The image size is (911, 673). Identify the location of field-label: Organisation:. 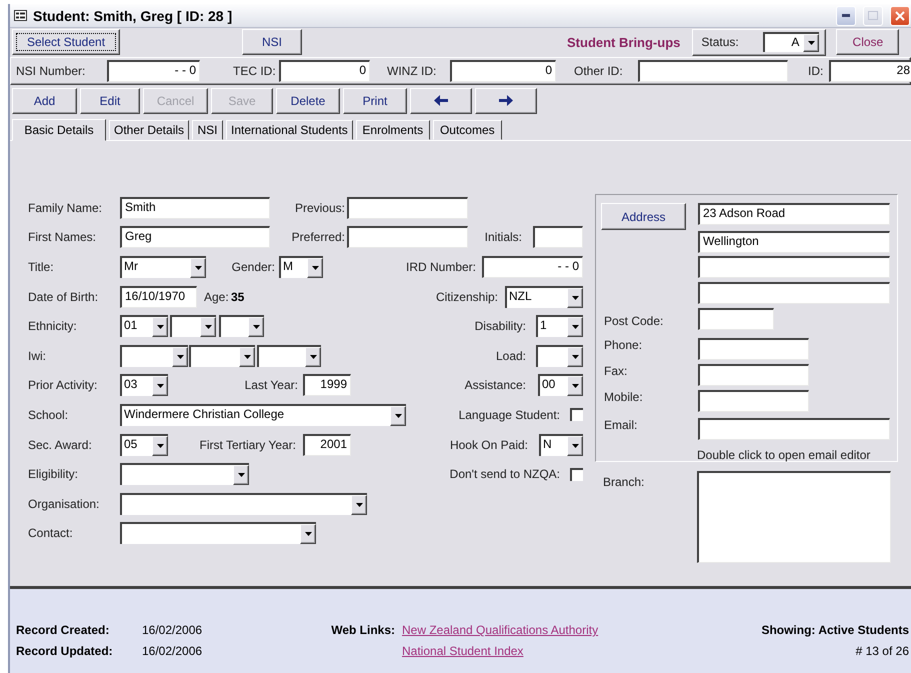
(64, 503).